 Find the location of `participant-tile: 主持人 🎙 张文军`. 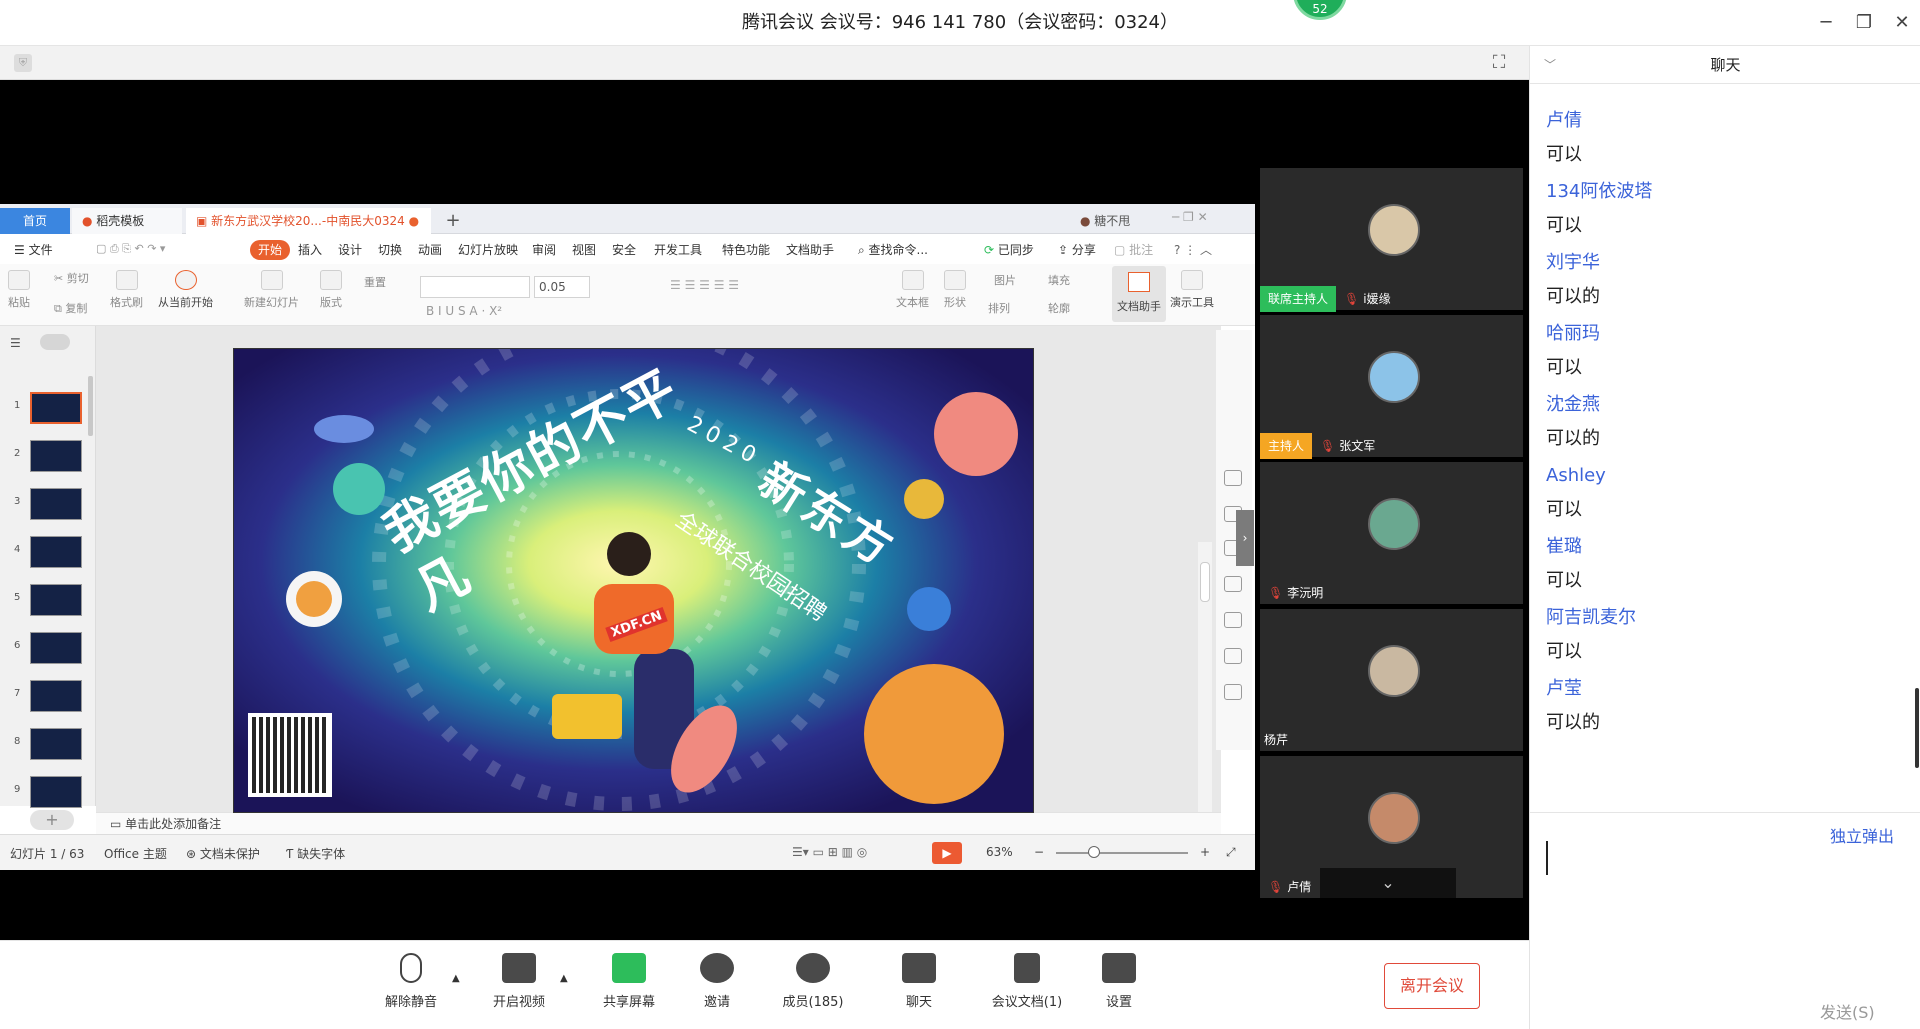

participant-tile: 主持人 🎙 张文军 is located at coordinates (1391, 387).